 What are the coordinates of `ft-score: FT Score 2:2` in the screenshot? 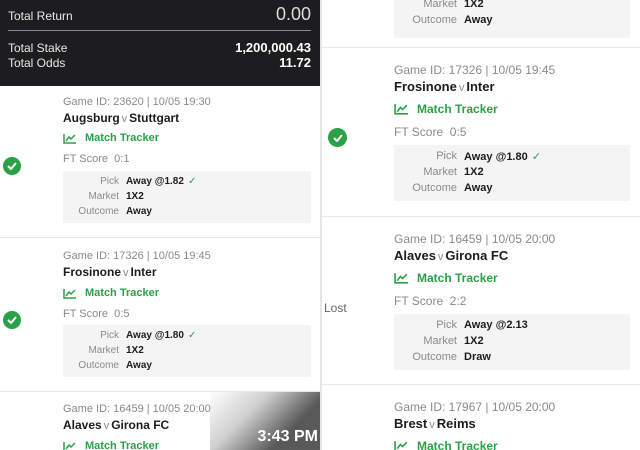 It's located at (430, 301).